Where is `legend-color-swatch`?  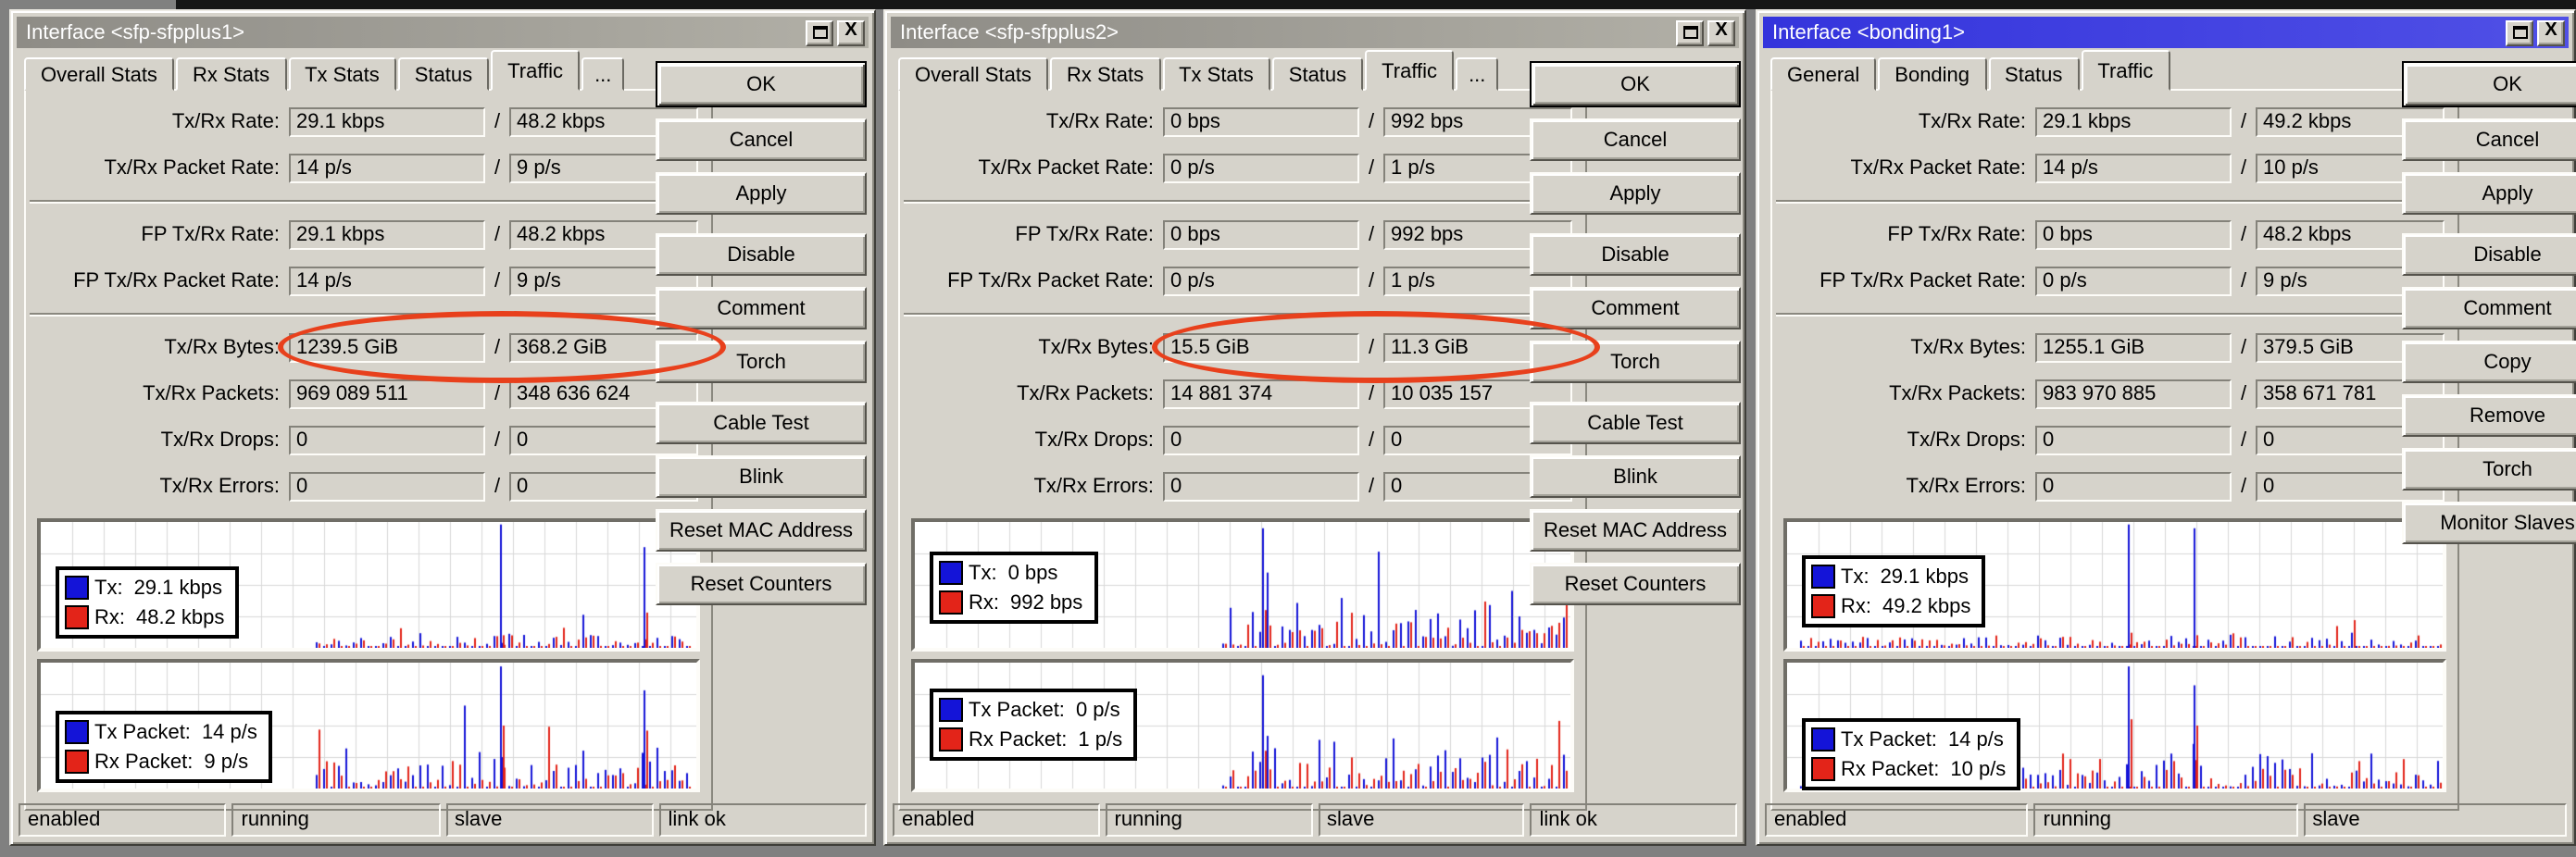
legend-color-swatch is located at coordinates (77, 732).